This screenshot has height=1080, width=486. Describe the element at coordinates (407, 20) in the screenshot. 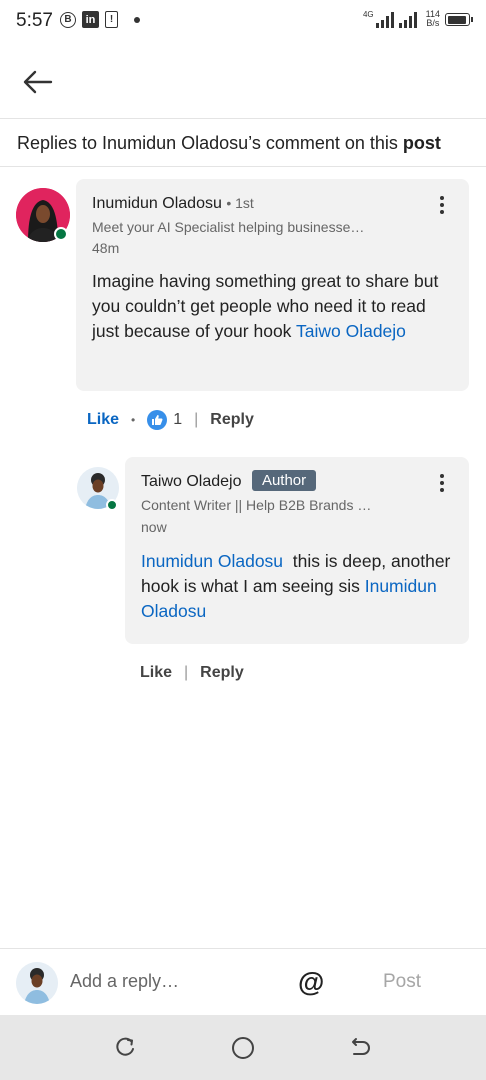

I see `signal-2-icon` at that location.